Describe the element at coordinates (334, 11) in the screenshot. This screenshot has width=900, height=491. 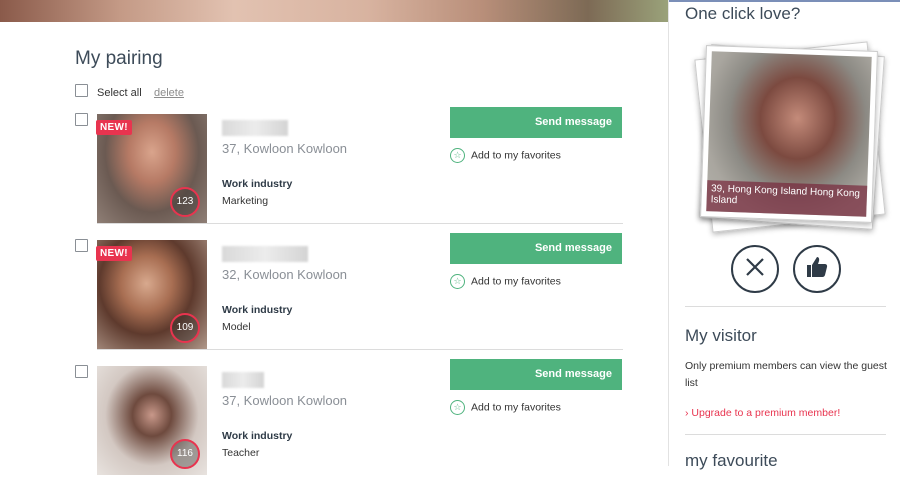
I see `top-banner-image` at that location.